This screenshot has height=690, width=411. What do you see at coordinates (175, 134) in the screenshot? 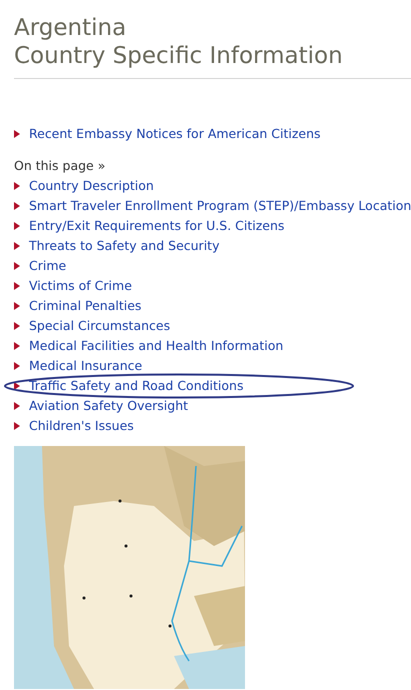
I see `page-link: Recent Embassy Notices for American Citizens` at bounding box center [175, 134].